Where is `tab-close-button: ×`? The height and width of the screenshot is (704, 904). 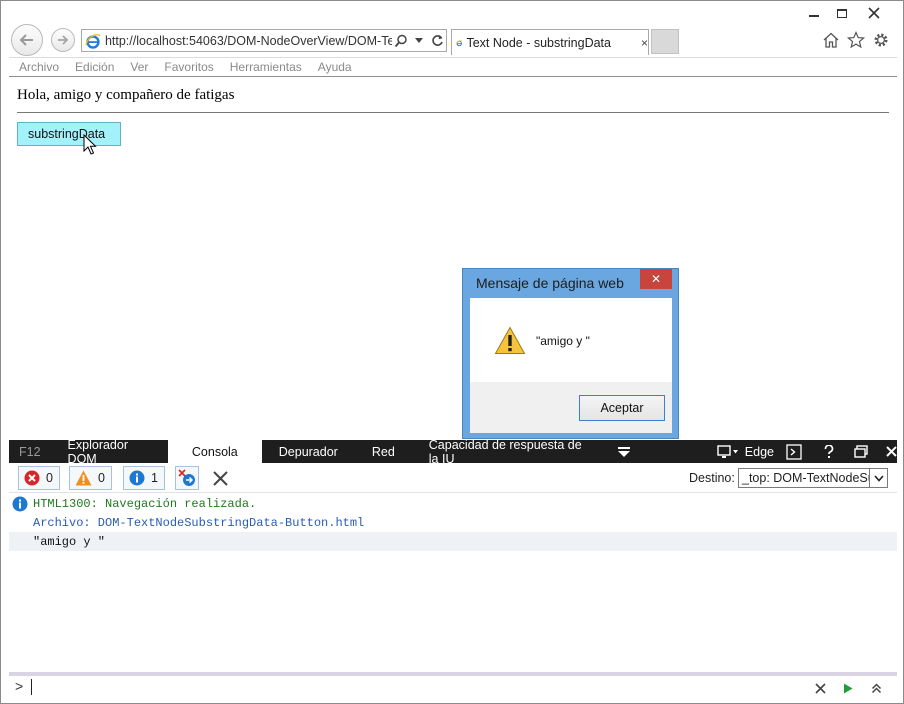
tab-close-button: × is located at coordinates (644, 43).